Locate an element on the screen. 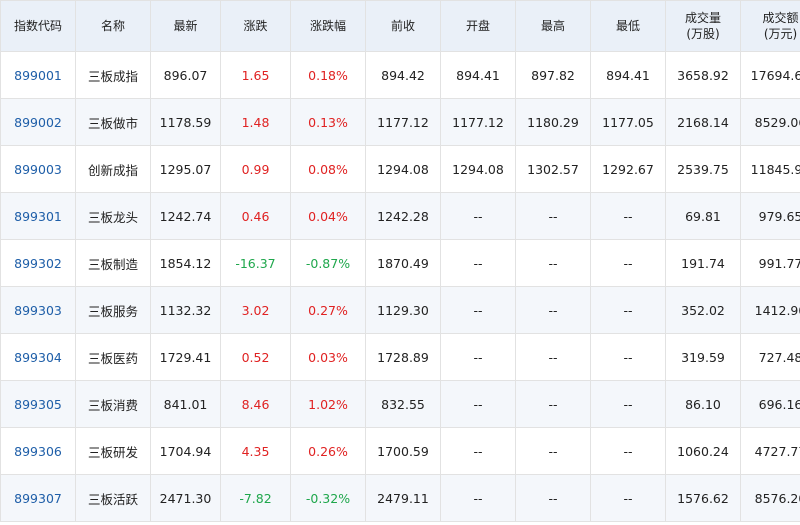  change-value: 3.02 is located at coordinates (255, 310).